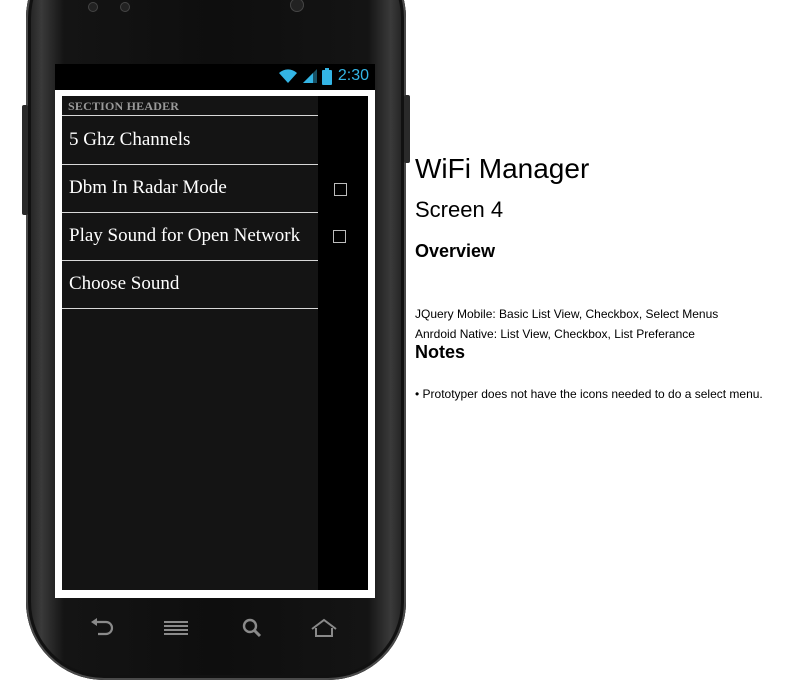 The height and width of the screenshot is (680, 795). Describe the element at coordinates (252, 628) in the screenshot. I see `search-icon` at that location.